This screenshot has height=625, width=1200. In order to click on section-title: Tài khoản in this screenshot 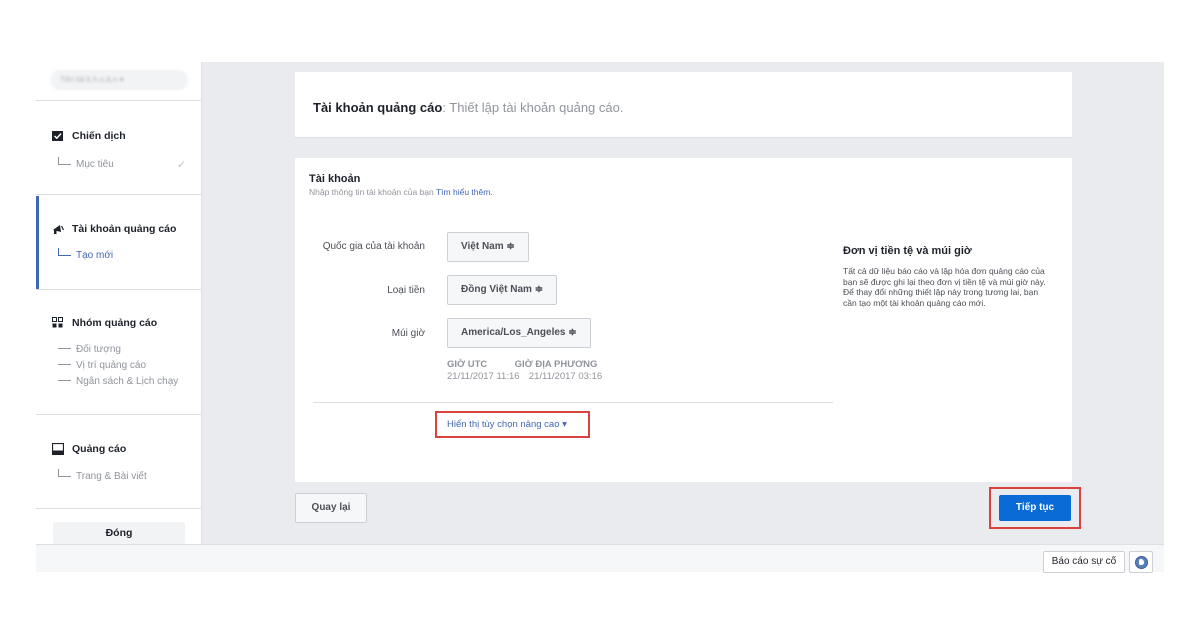, I will do `click(335, 179)`.